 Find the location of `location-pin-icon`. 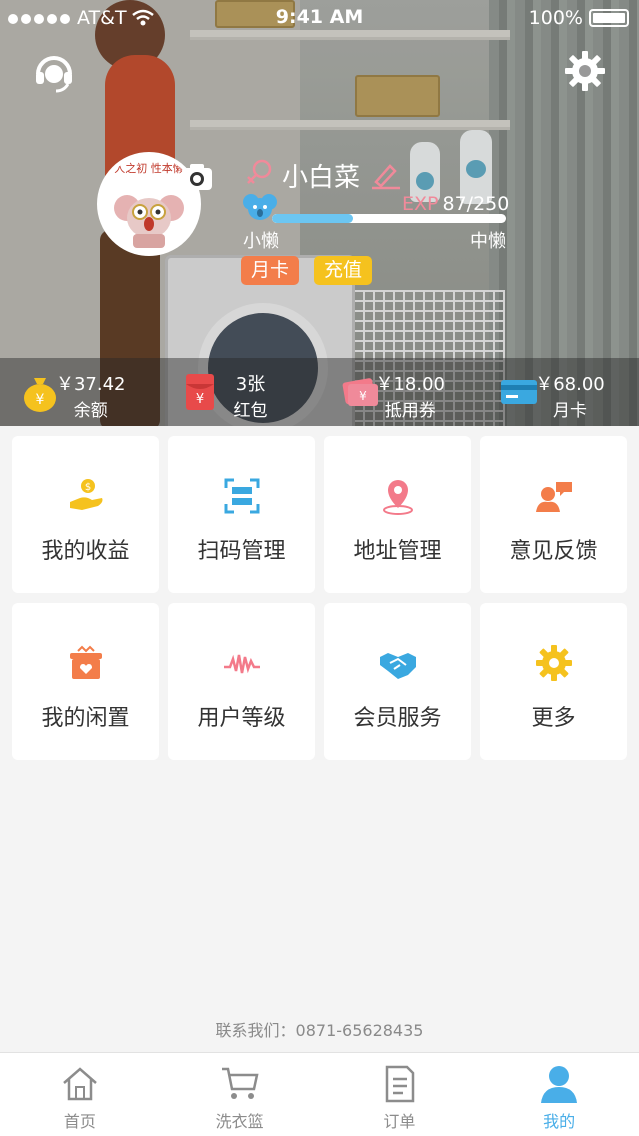

location-pin-icon is located at coordinates (397, 497).